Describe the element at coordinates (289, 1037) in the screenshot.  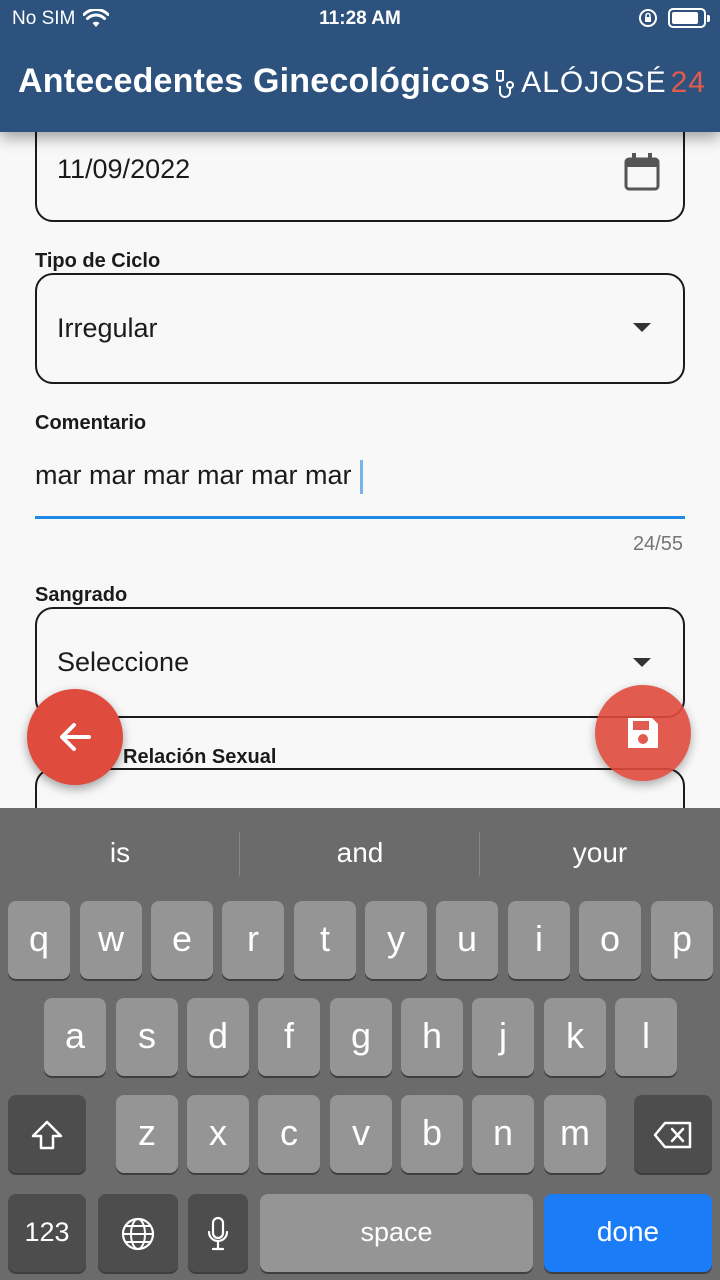
I see `key-f: f` at that location.